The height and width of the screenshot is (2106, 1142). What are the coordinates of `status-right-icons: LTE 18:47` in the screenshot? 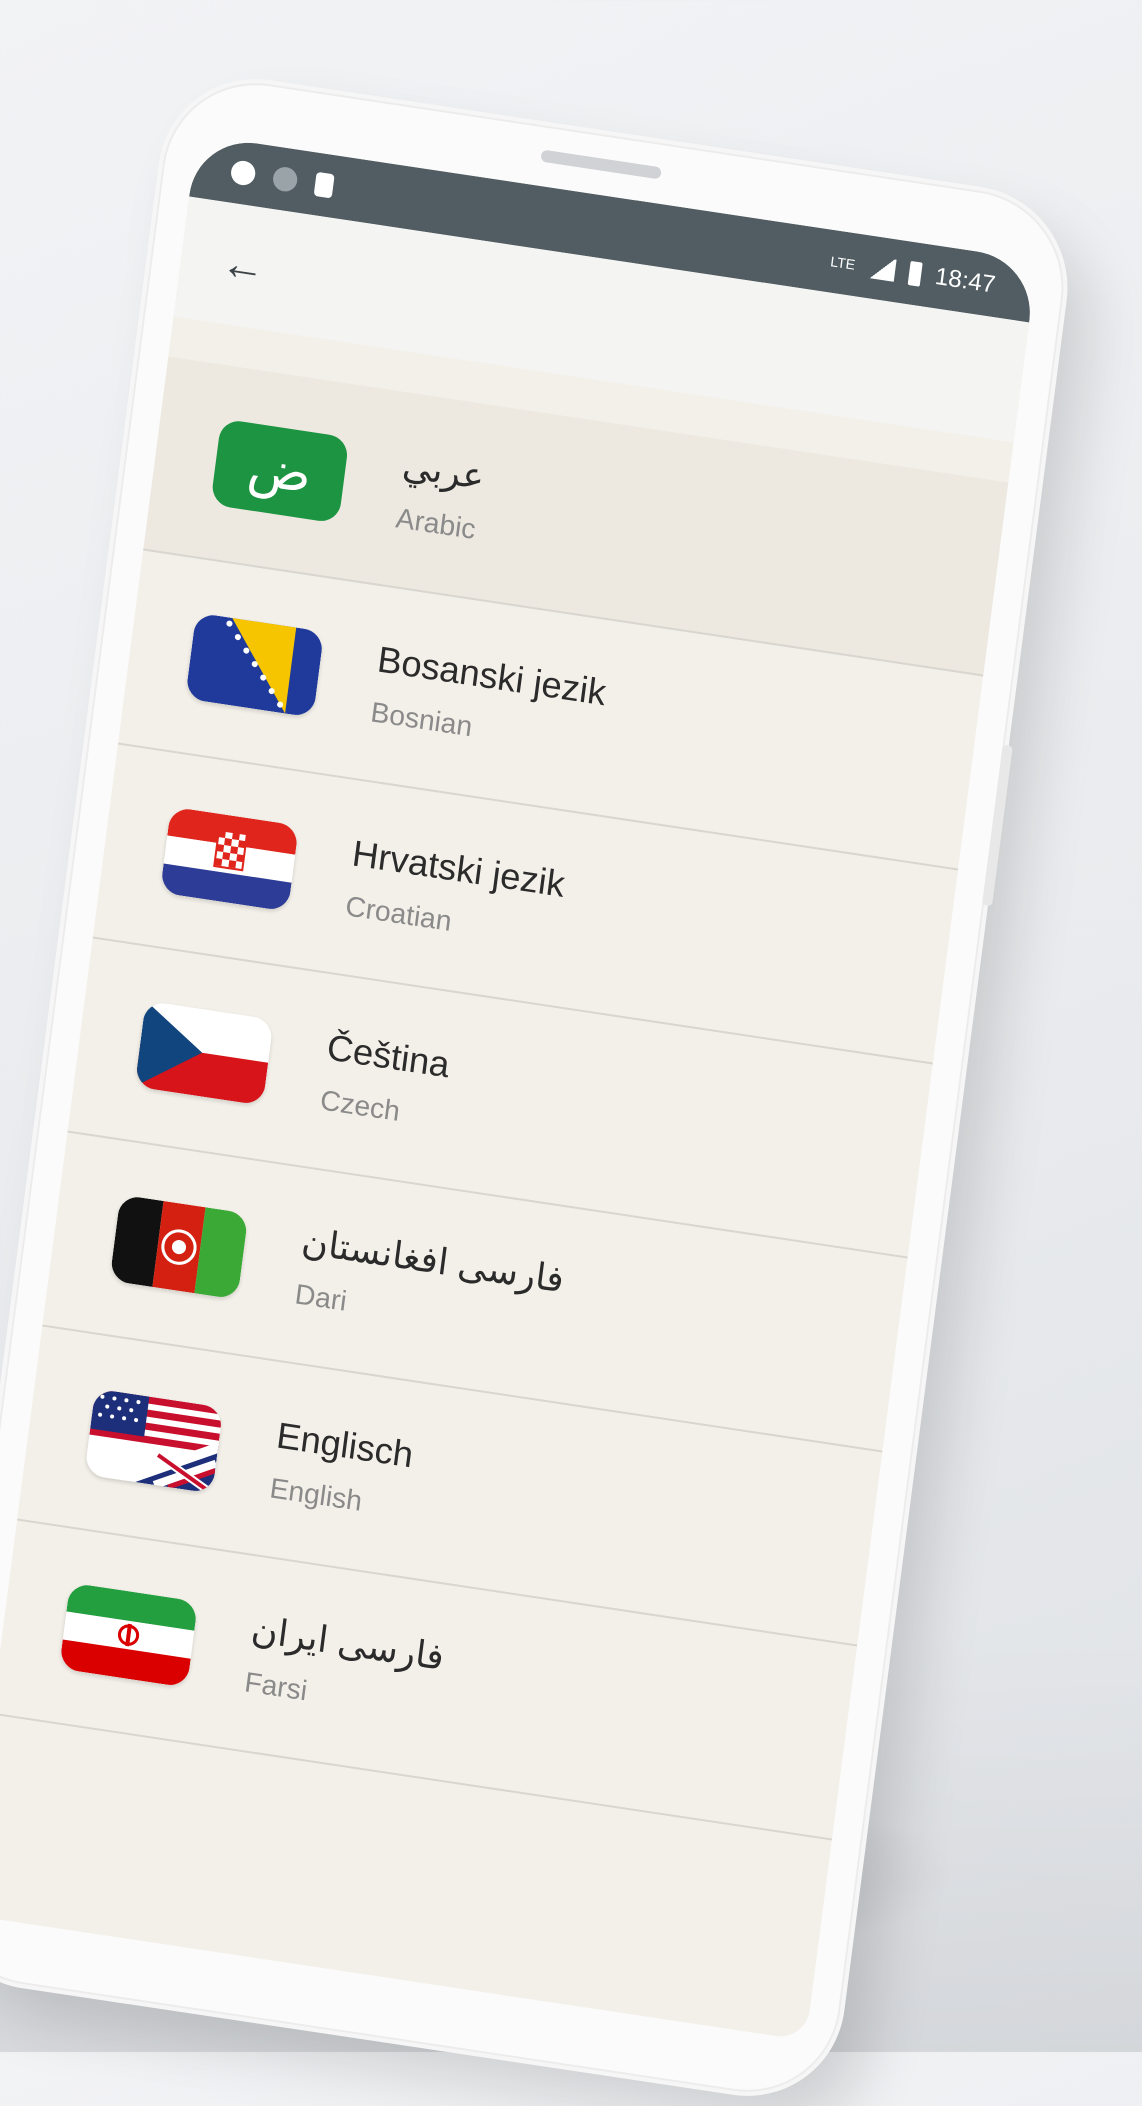 It's located at (913, 273).